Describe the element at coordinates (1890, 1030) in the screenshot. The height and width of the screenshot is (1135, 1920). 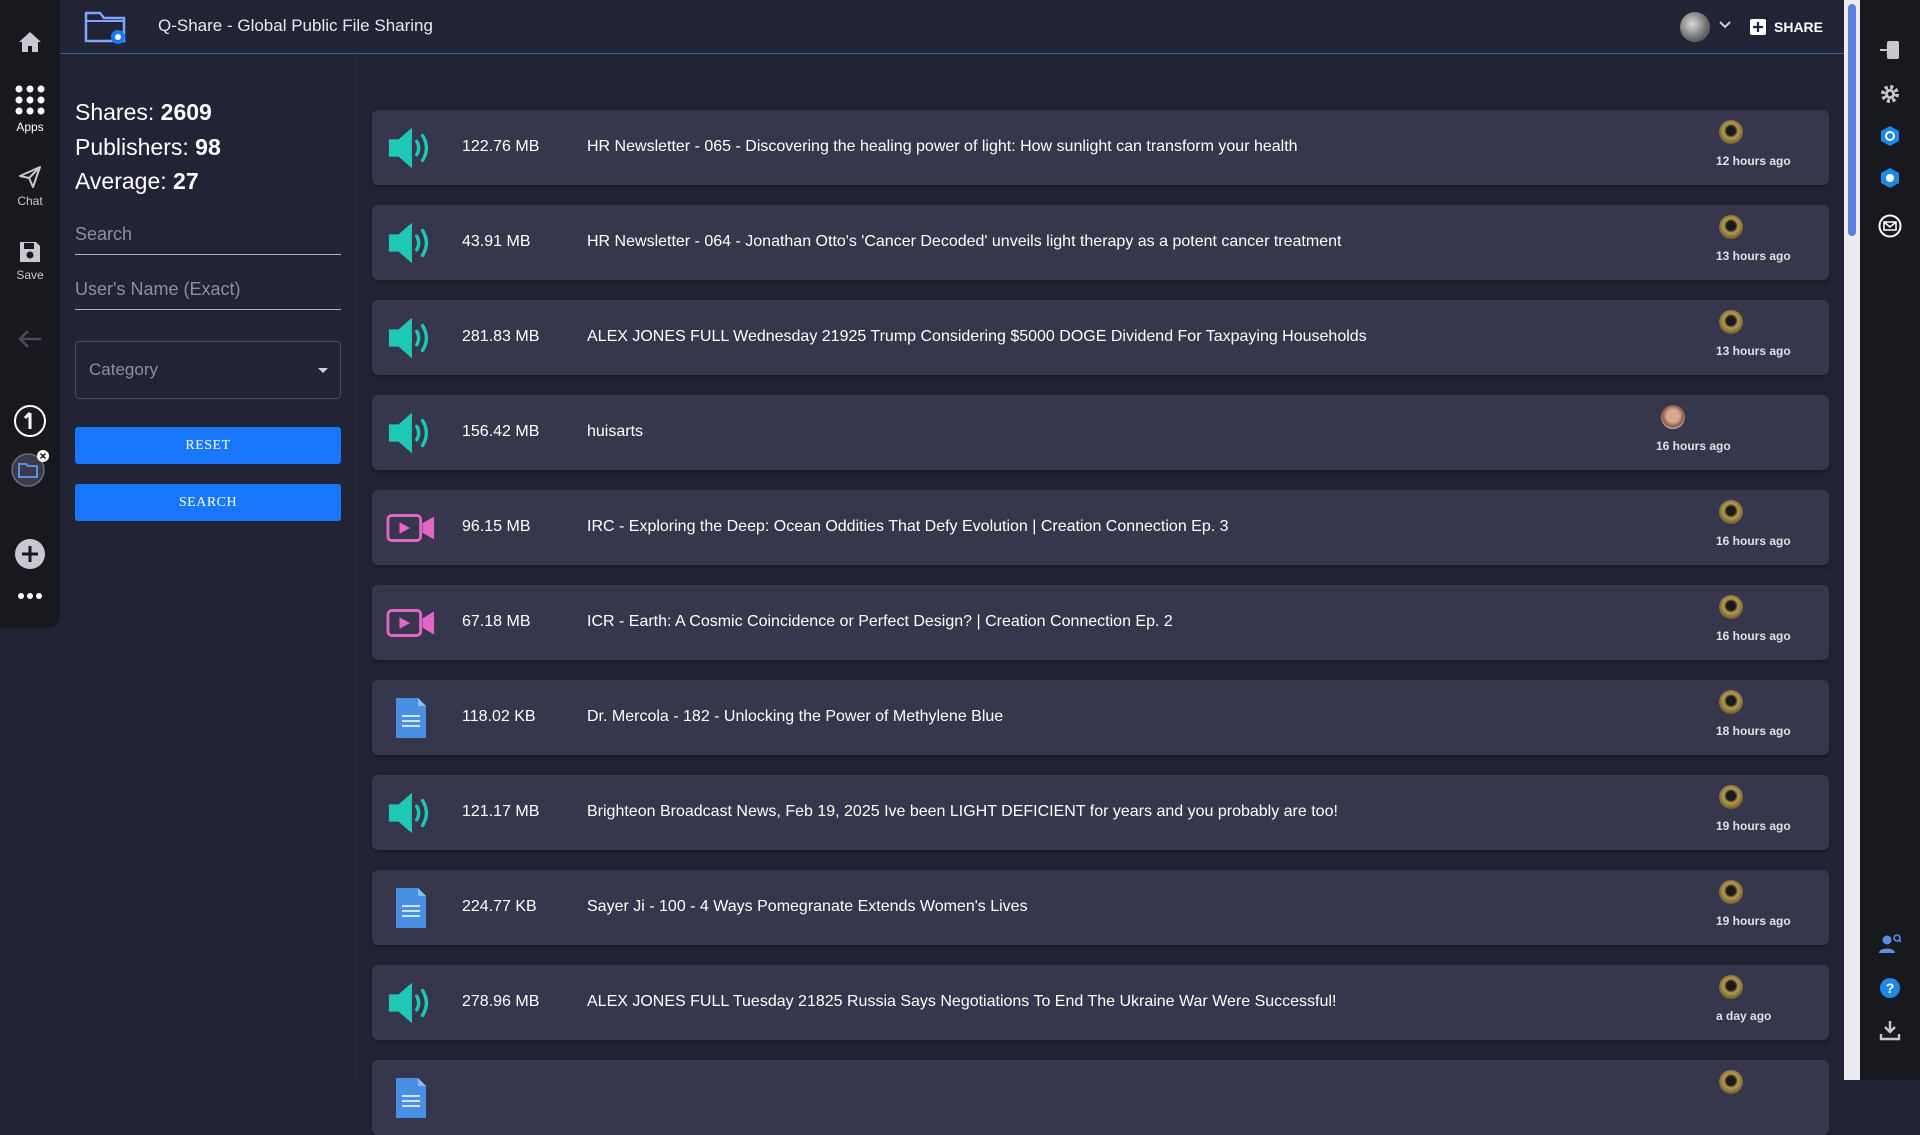
I see `download-button` at that location.